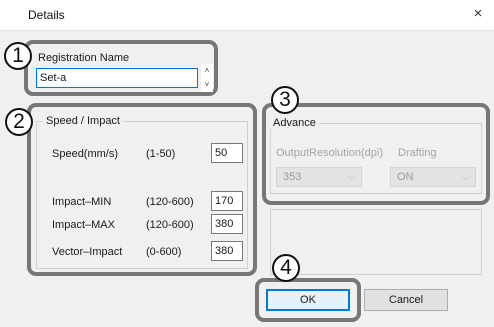 The image size is (494, 327). What do you see at coordinates (164, 252) in the screenshot?
I see `vector-impact-range: (0-600)` at bounding box center [164, 252].